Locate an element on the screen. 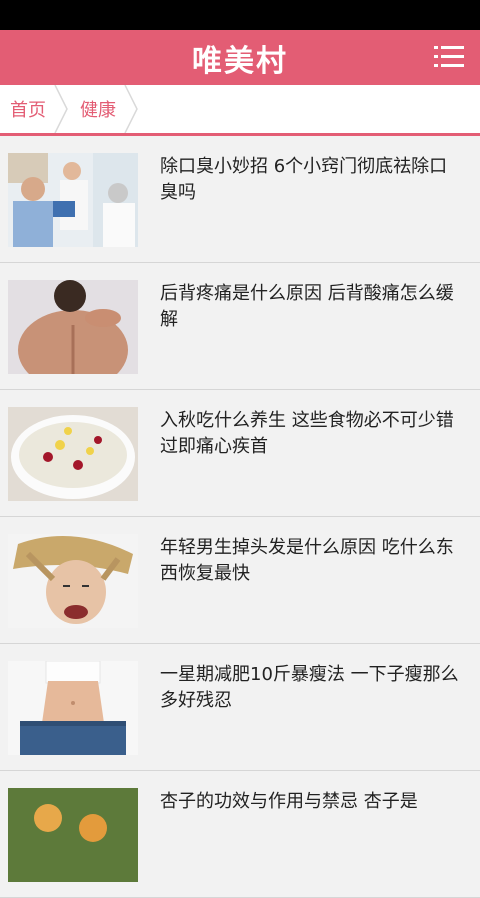  article-thumbnail-soup-bowl is located at coordinates (73, 454).